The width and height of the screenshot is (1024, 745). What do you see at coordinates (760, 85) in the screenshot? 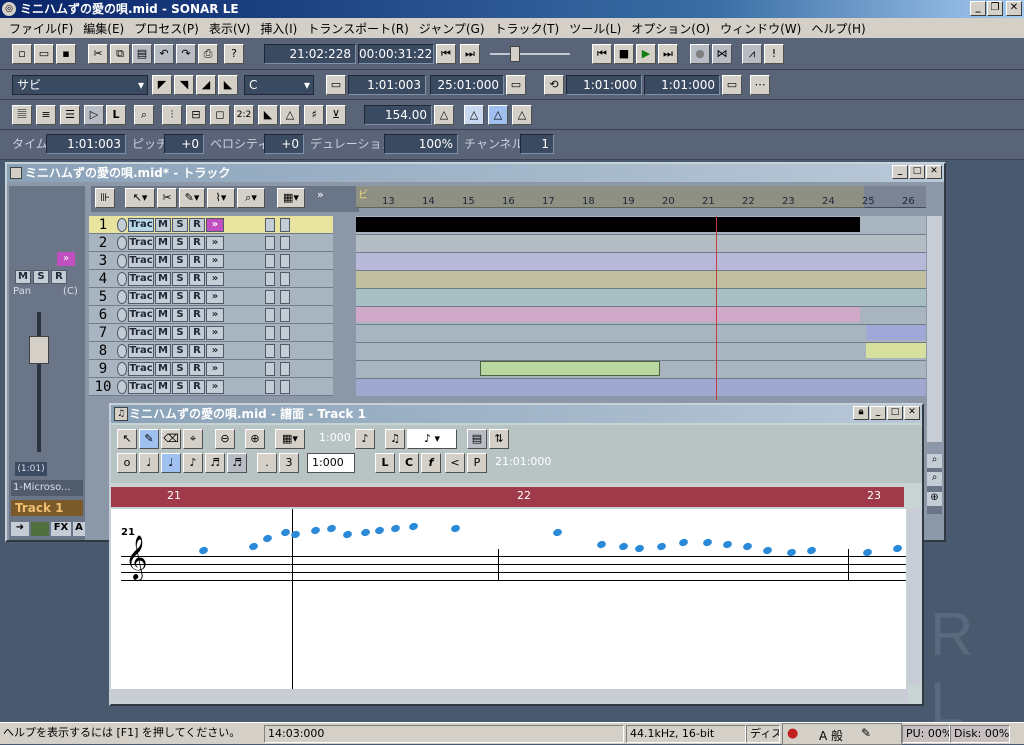
I see `loop-options-icon: ⋯` at bounding box center [760, 85].